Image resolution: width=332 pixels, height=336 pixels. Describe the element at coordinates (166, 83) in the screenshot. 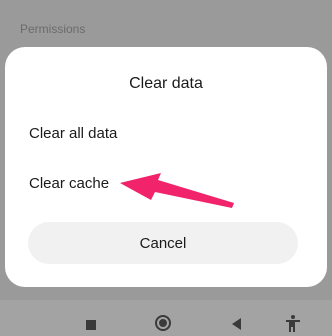

I see `dialog-title: Clear data` at that location.